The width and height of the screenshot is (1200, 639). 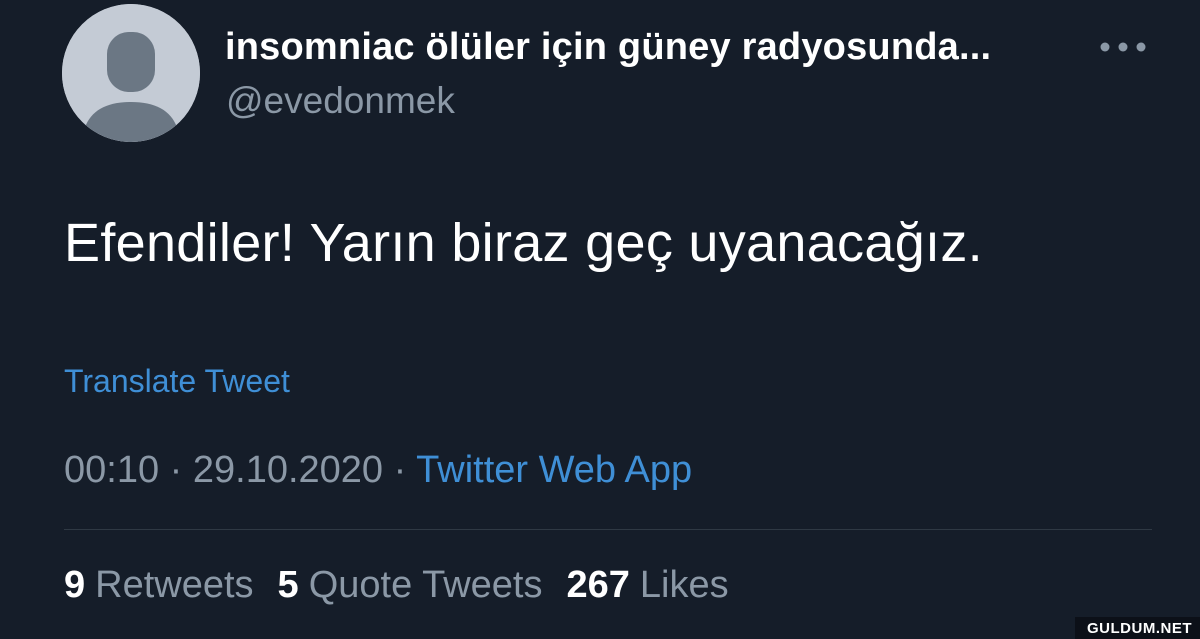 I want to click on tweet-text: Efendiler! Yarın biraz geç uyanacağız., so click(x=523, y=243).